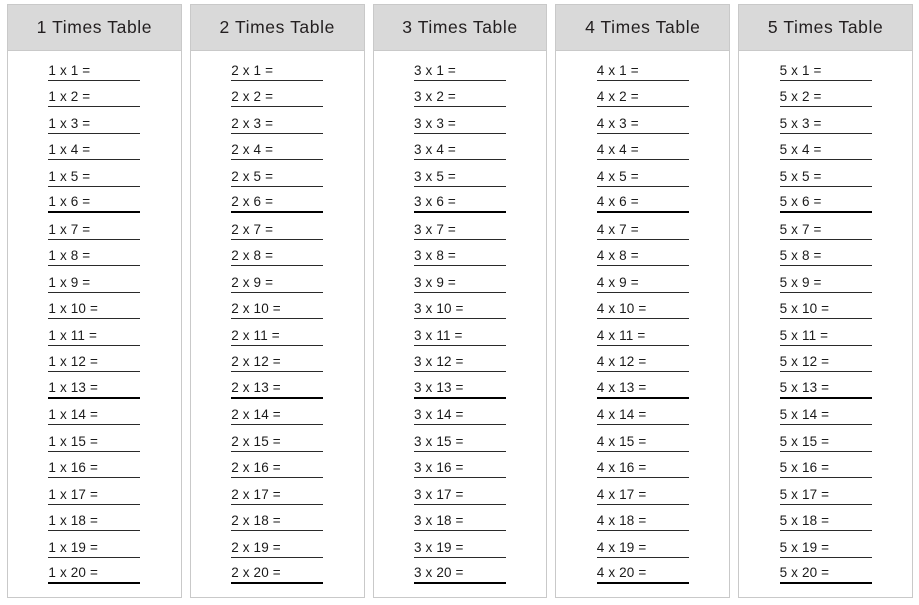 The image size is (919, 605). I want to click on answer-blank: 1 x 7 =, so click(94, 231).